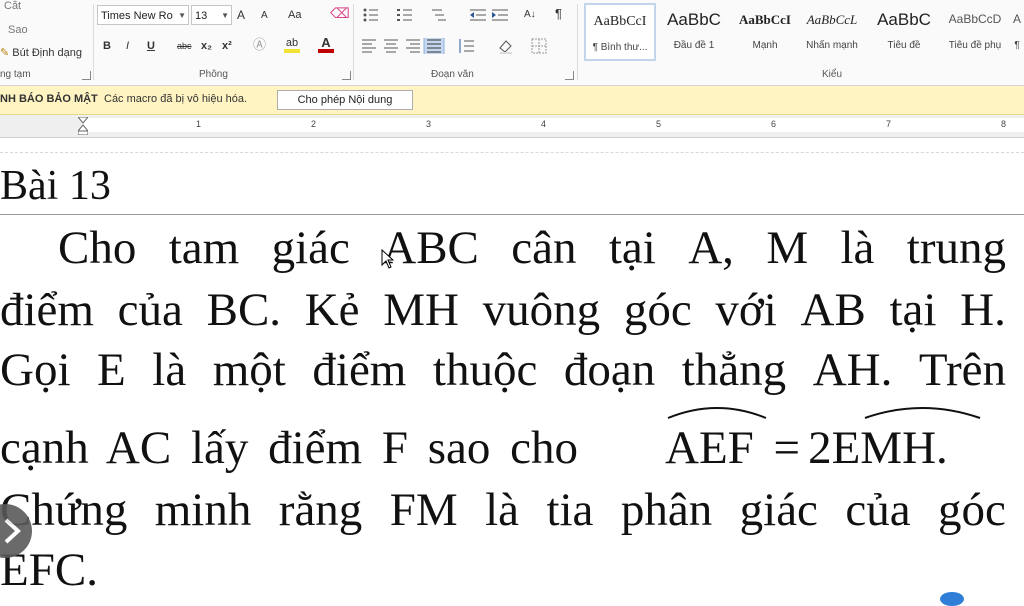 This screenshot has height=606, width=1024. I want to click on chevron-down-icon: ▼, so click(225, 15).